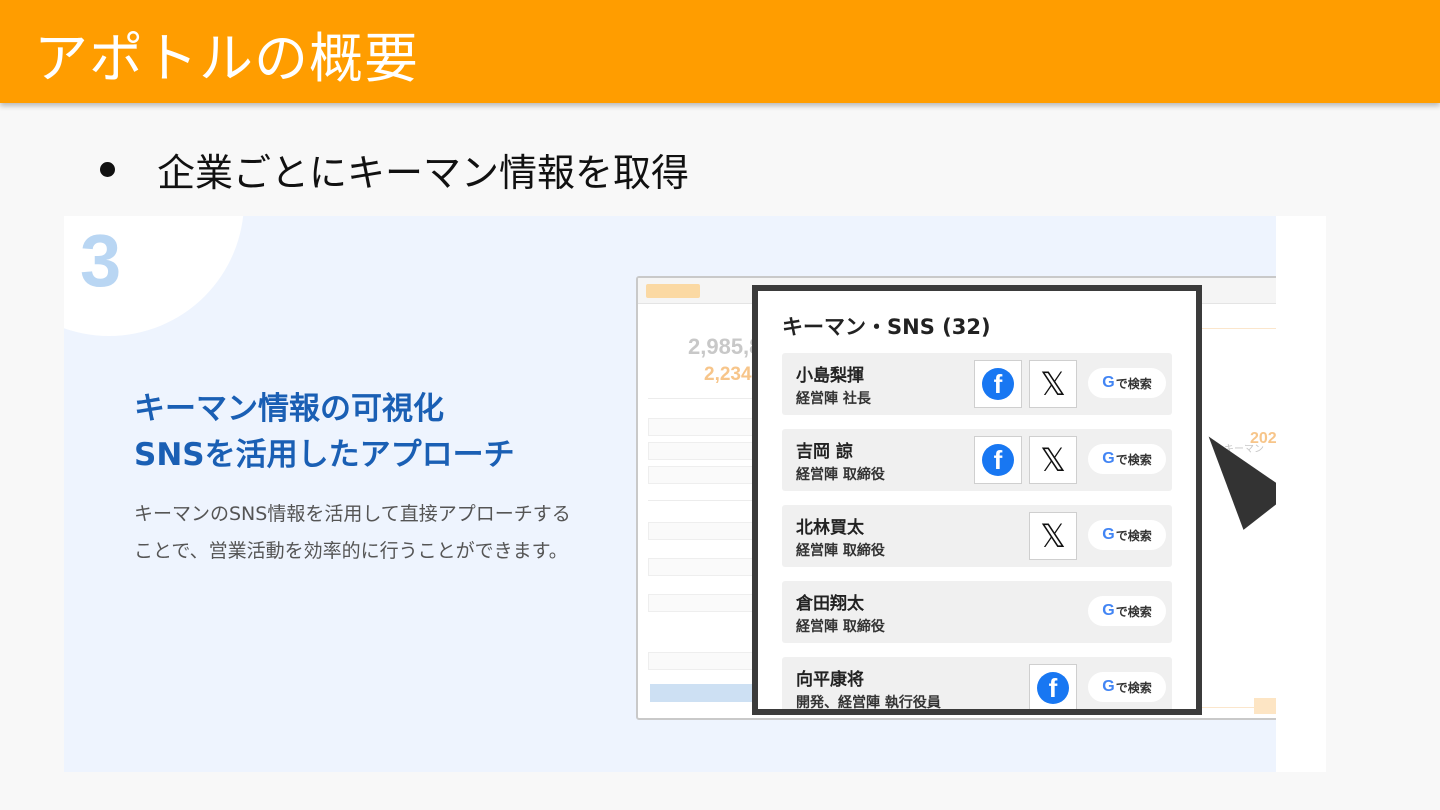 The width and height of the screenshot is (1440, 810). What do you see at coordinates (289, 409) in the screenshot?
I see `feature-heading-line1: キーマン情報の可視化` at bounding box center [289, 409].